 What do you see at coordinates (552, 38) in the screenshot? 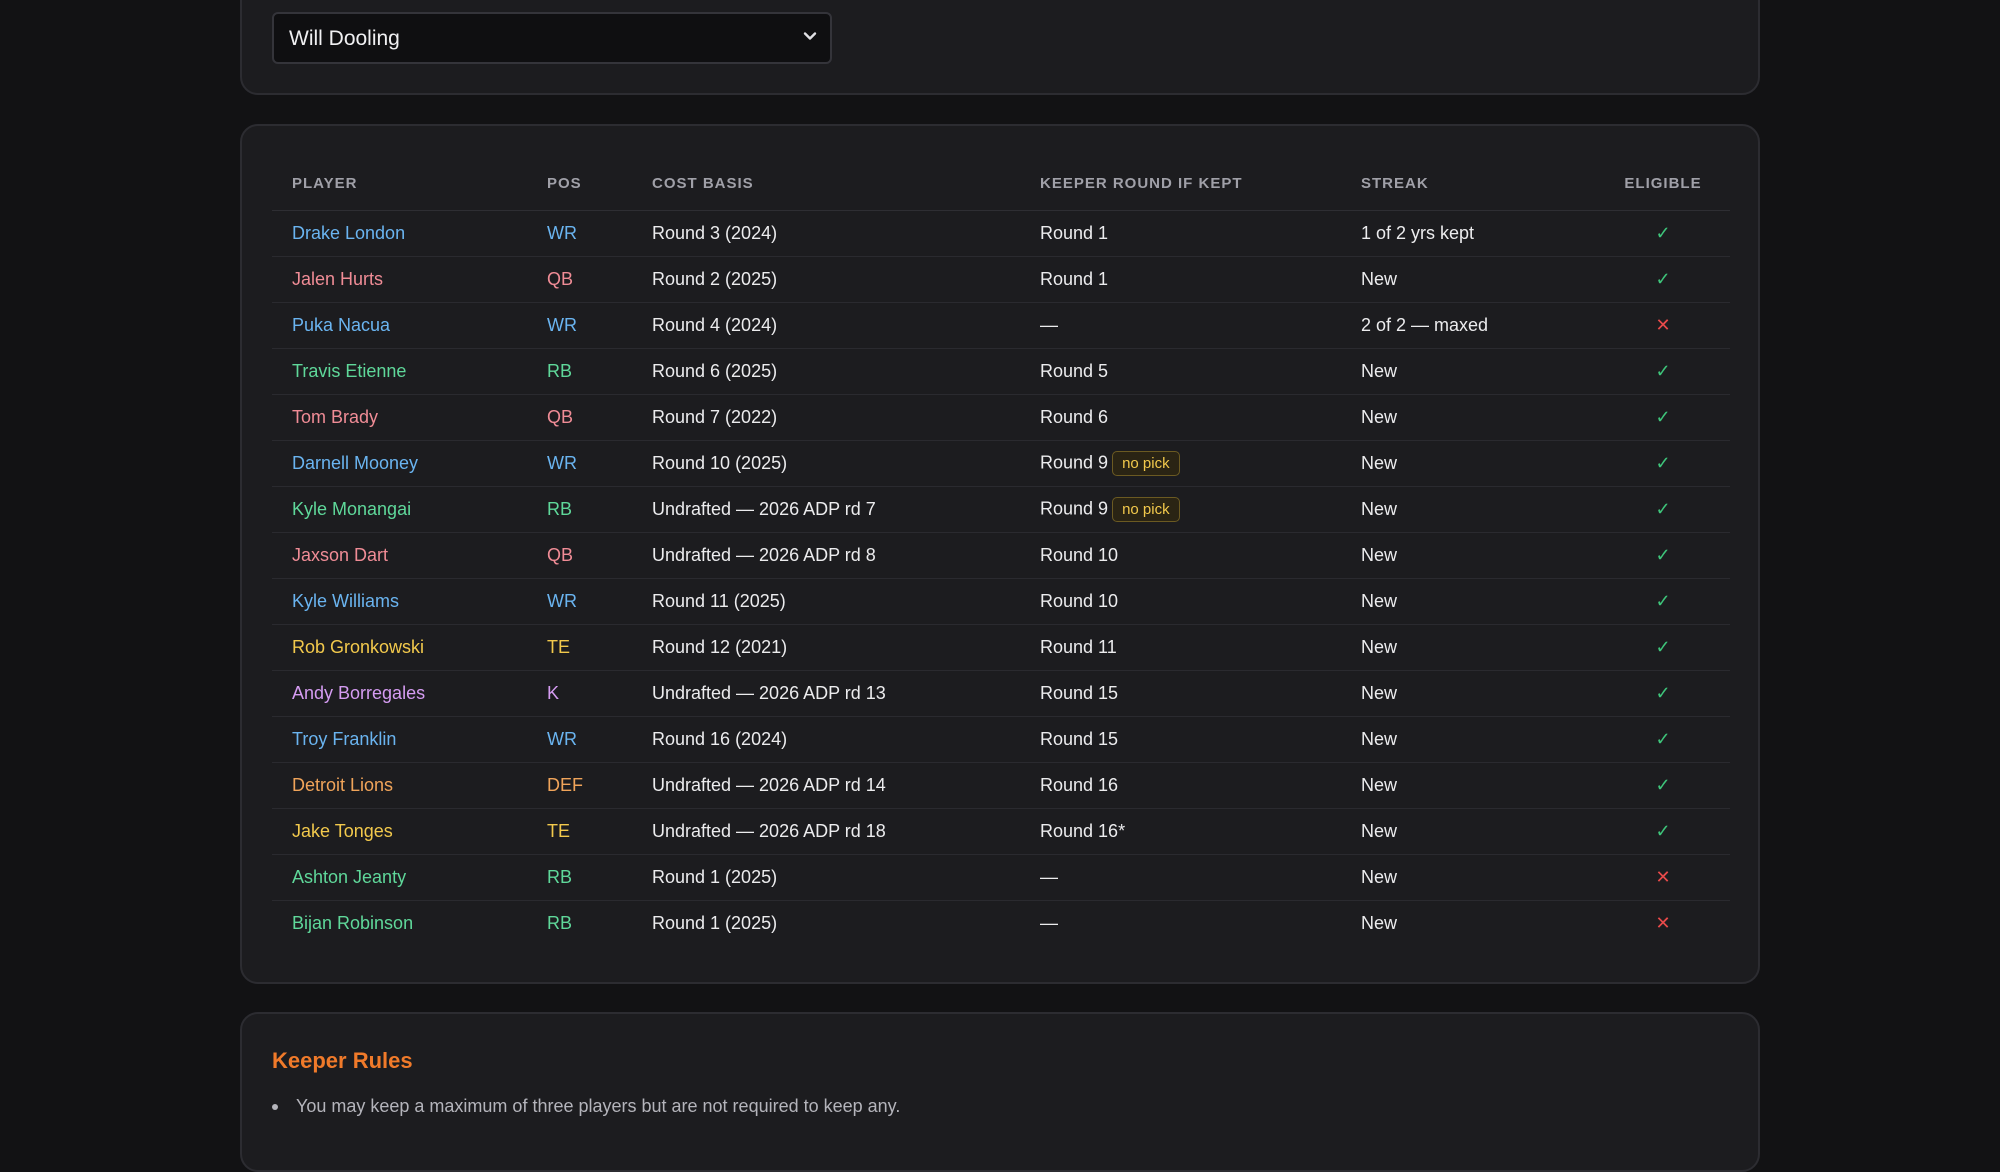
I see `owner-select: Will Dooling` at bounding box center [552, 38].